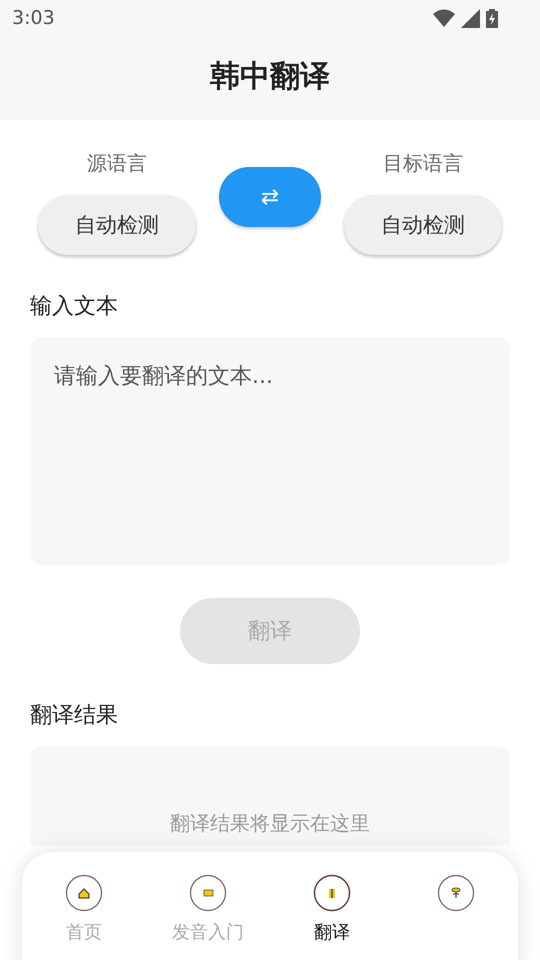  Describe the element at coordinates (270, 77) in the screenshot. I see `page-title: 韩中翻译` at that location.